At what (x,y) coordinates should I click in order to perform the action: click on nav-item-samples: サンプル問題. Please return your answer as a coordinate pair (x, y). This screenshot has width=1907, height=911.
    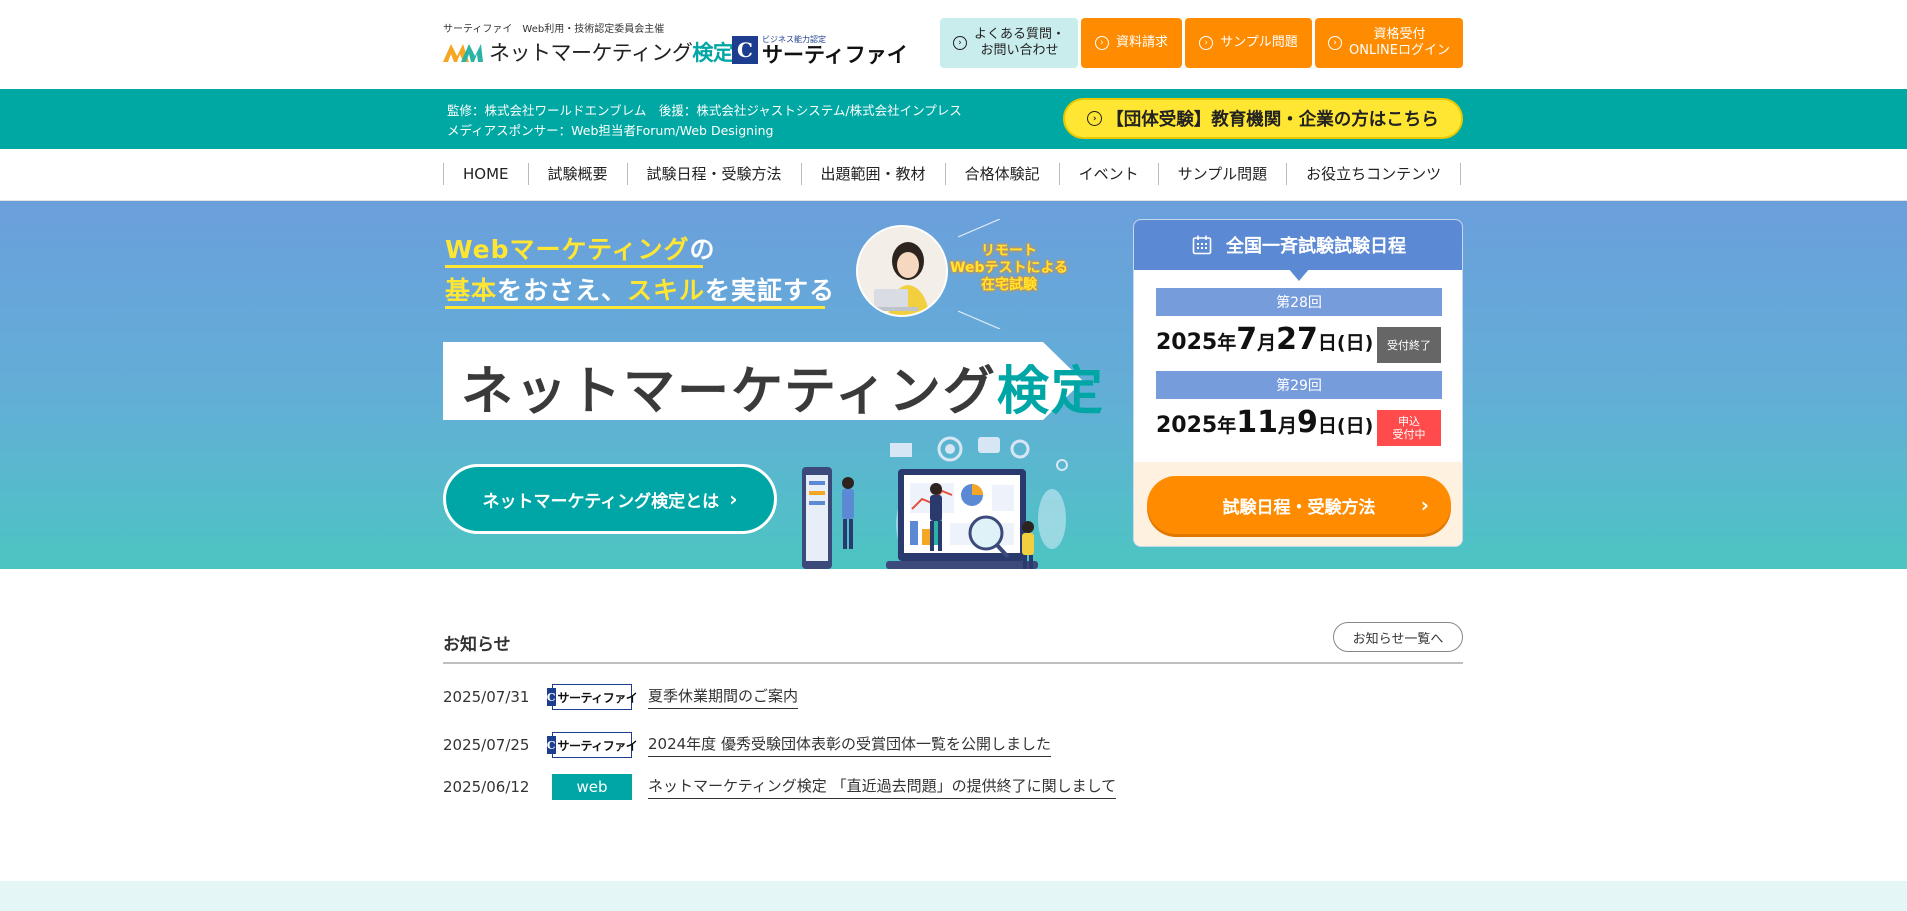
    Looking at the image, I should click on (1223, 174).